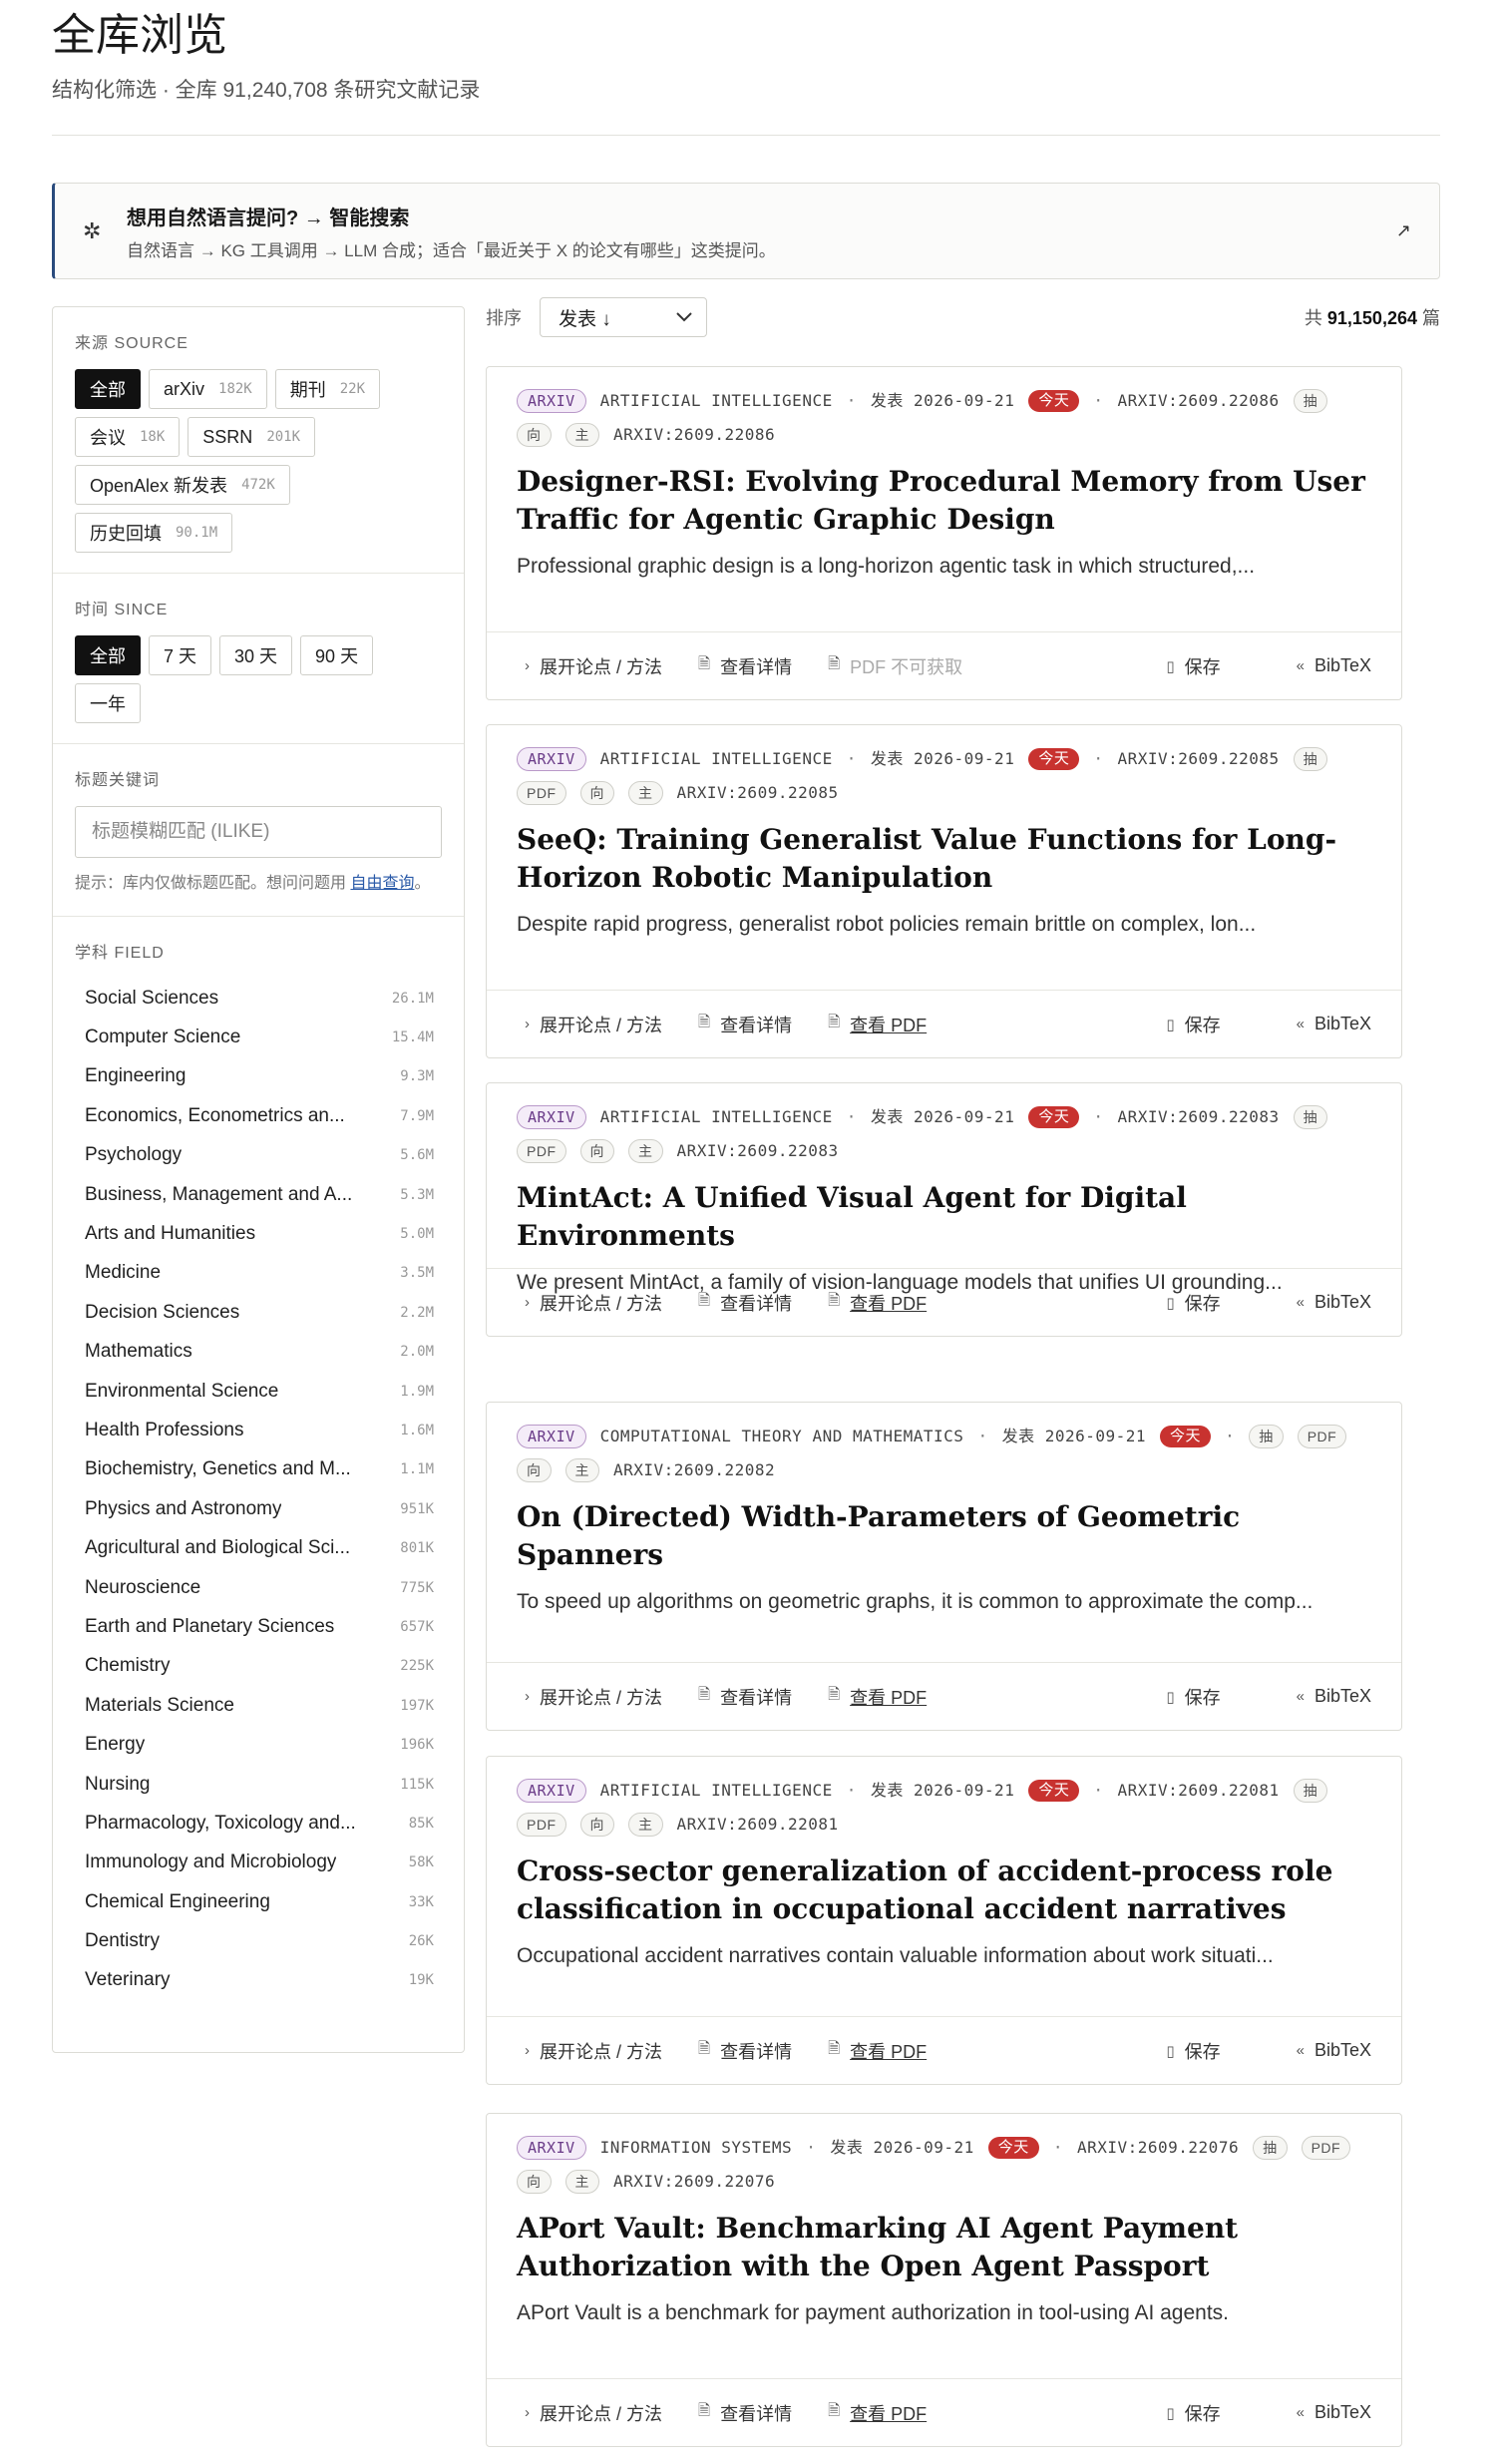 Image resolution: width=1500 pixels, height=2464 pixels. Describe the element at coordinates (256, 655) in the screenshot. I see `since-chip: 30 天` at that location.